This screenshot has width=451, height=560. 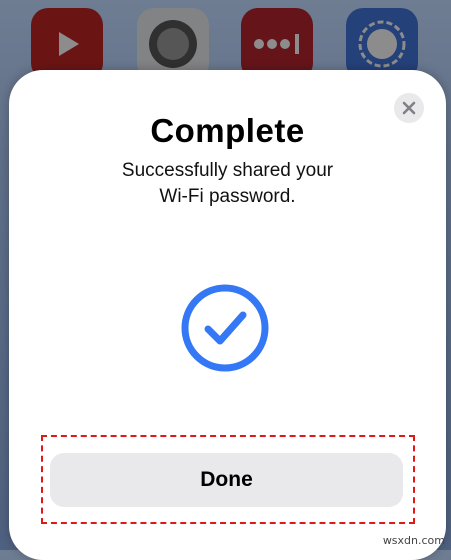 I want to click on dialog-message: Successfully shared your Wi-Fi password., so click(x=227, y=184).